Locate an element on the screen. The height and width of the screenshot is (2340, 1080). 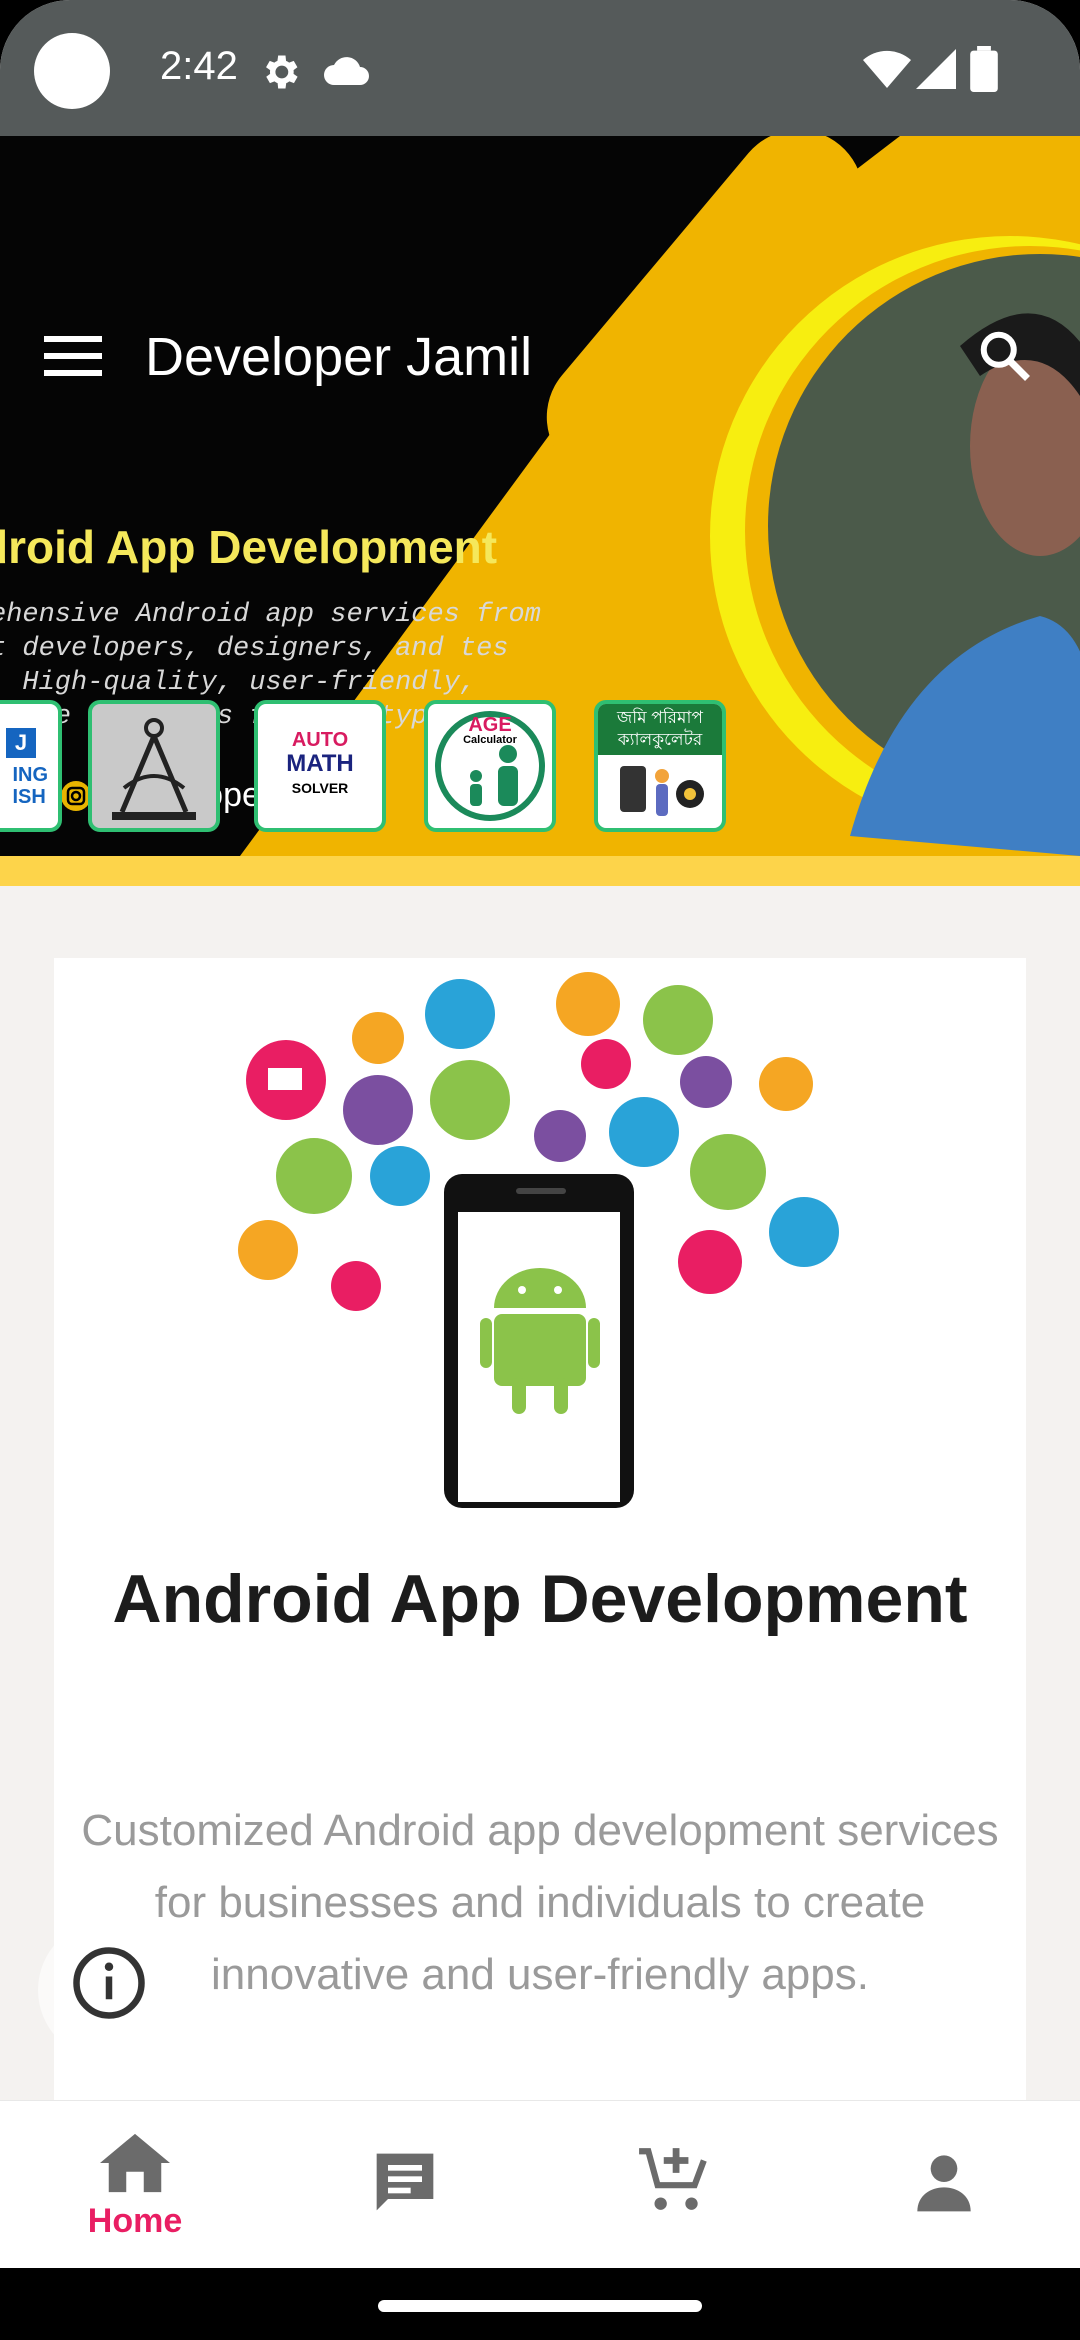
app-tile-english: J ING ISH is located at coordinates (31, 766).